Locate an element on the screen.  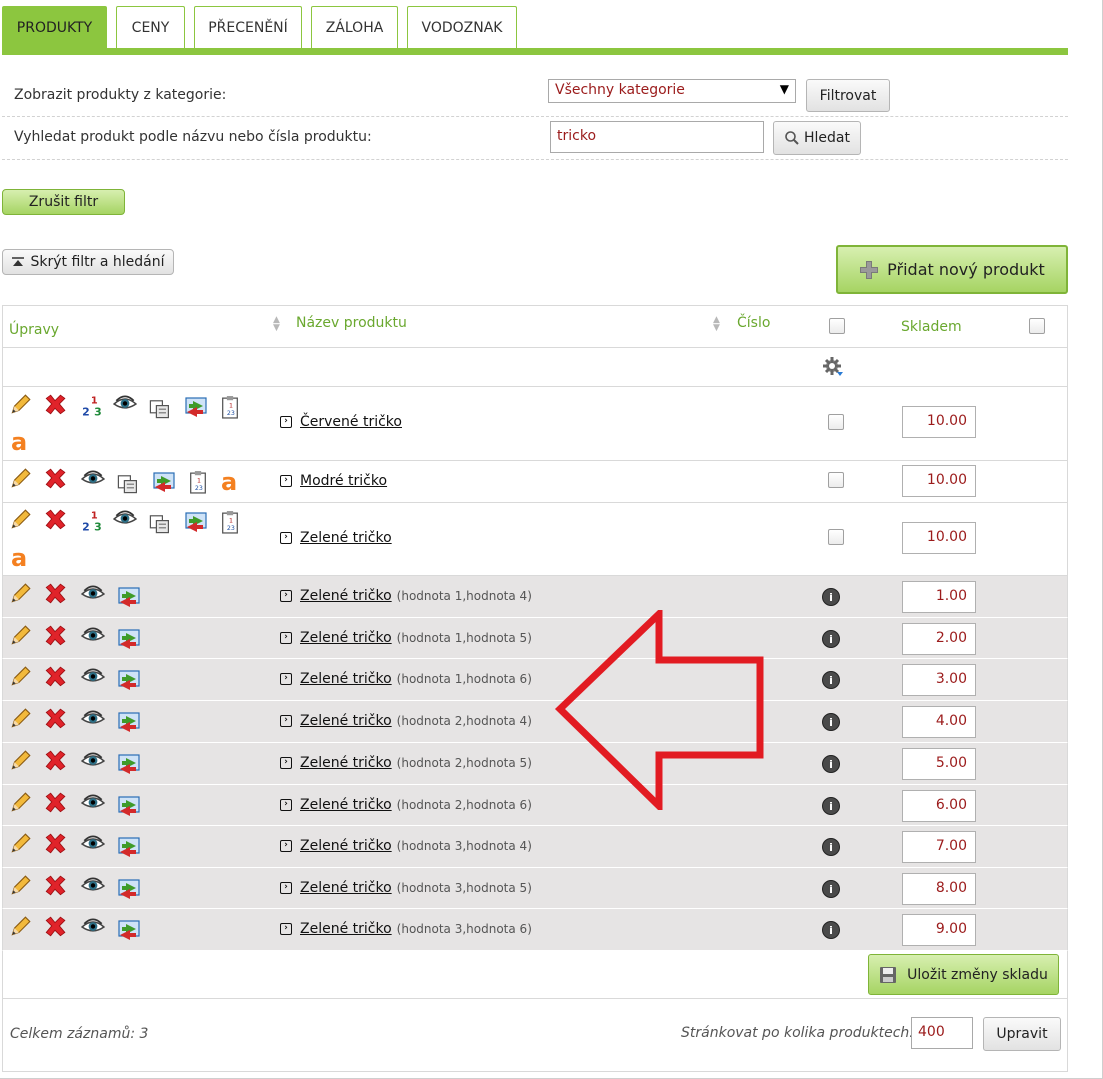
stock-input: 3.00 is located at coordinates (939, 680).